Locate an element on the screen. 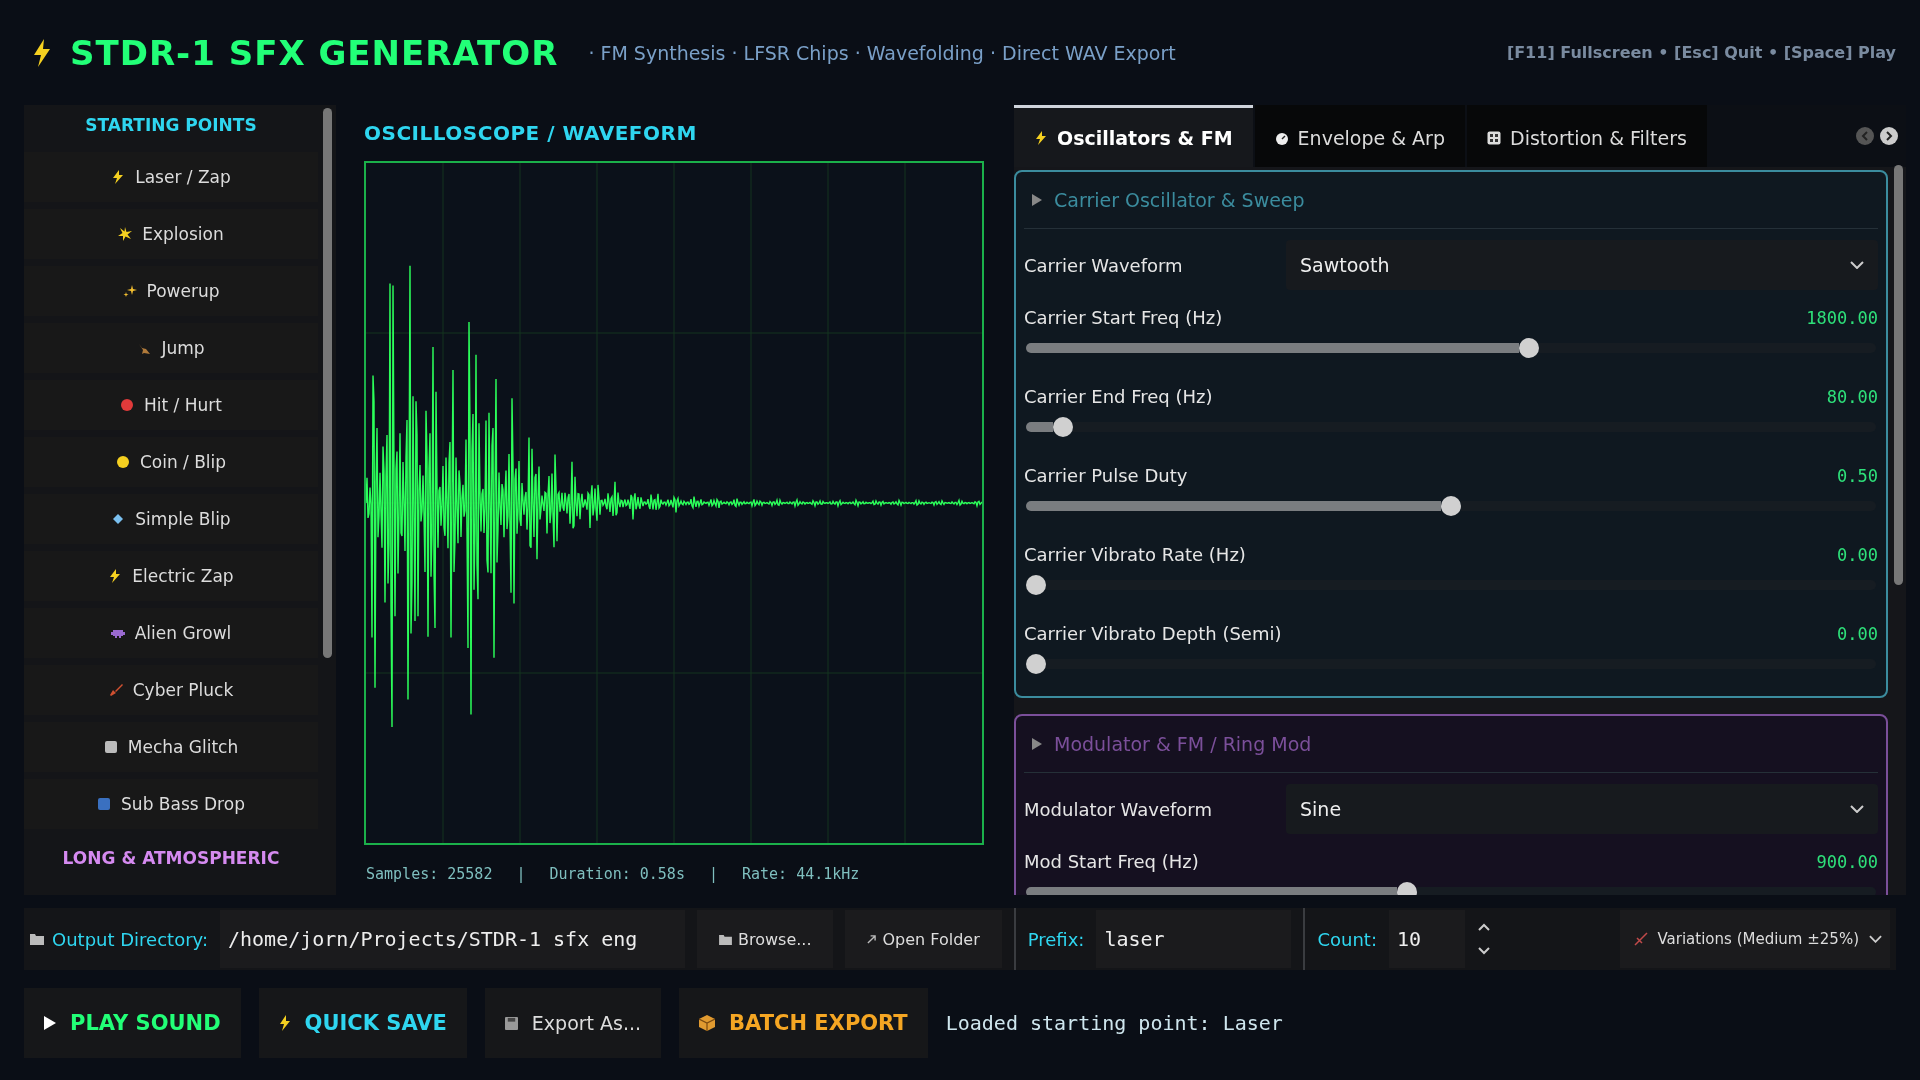 This screenshot has width=1920, height=1080. value-readout: 0.50 is located at coordinates (1857, 475).